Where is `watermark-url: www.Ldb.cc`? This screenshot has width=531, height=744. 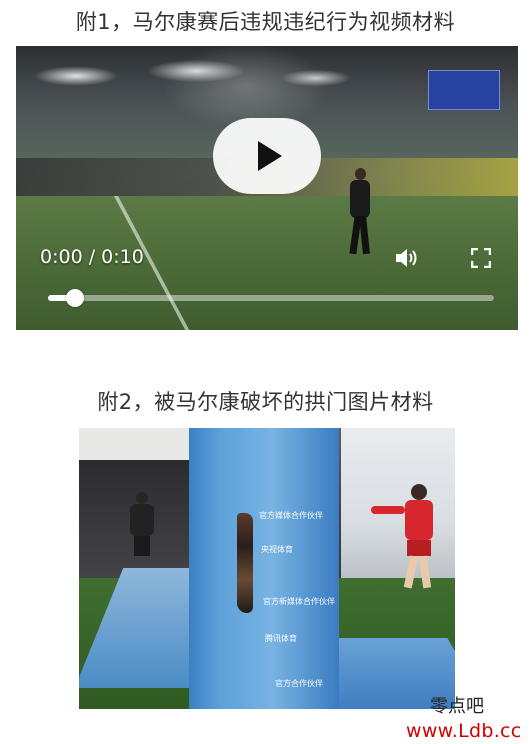
watermark-url: www.Ldb.cc is located at coordinates (464, 731).